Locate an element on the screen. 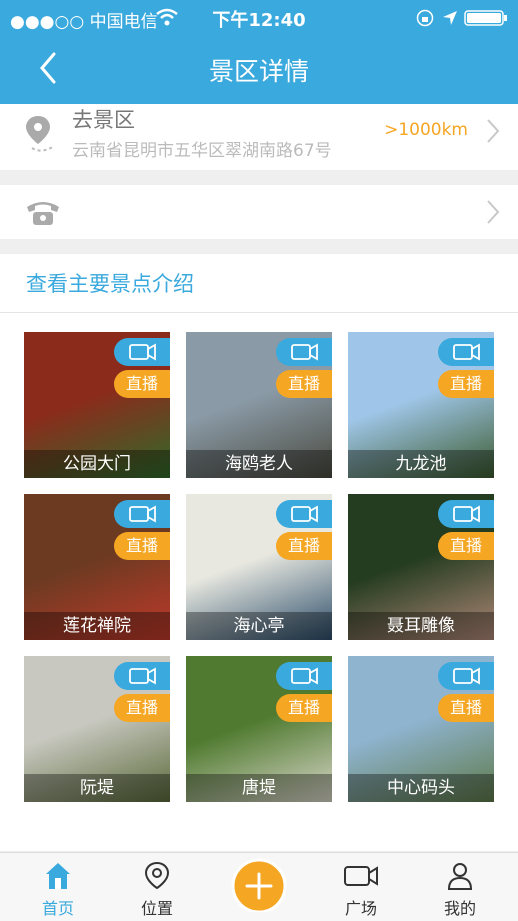  scenic-spot-card: 直播唐堤 is located at coordinates (259, 729).